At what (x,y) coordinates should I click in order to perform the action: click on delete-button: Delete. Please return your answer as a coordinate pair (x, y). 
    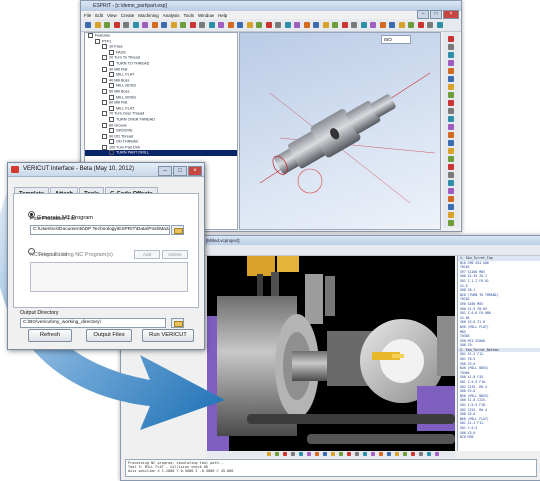
    Looking at the image, I should click on (175, 254).